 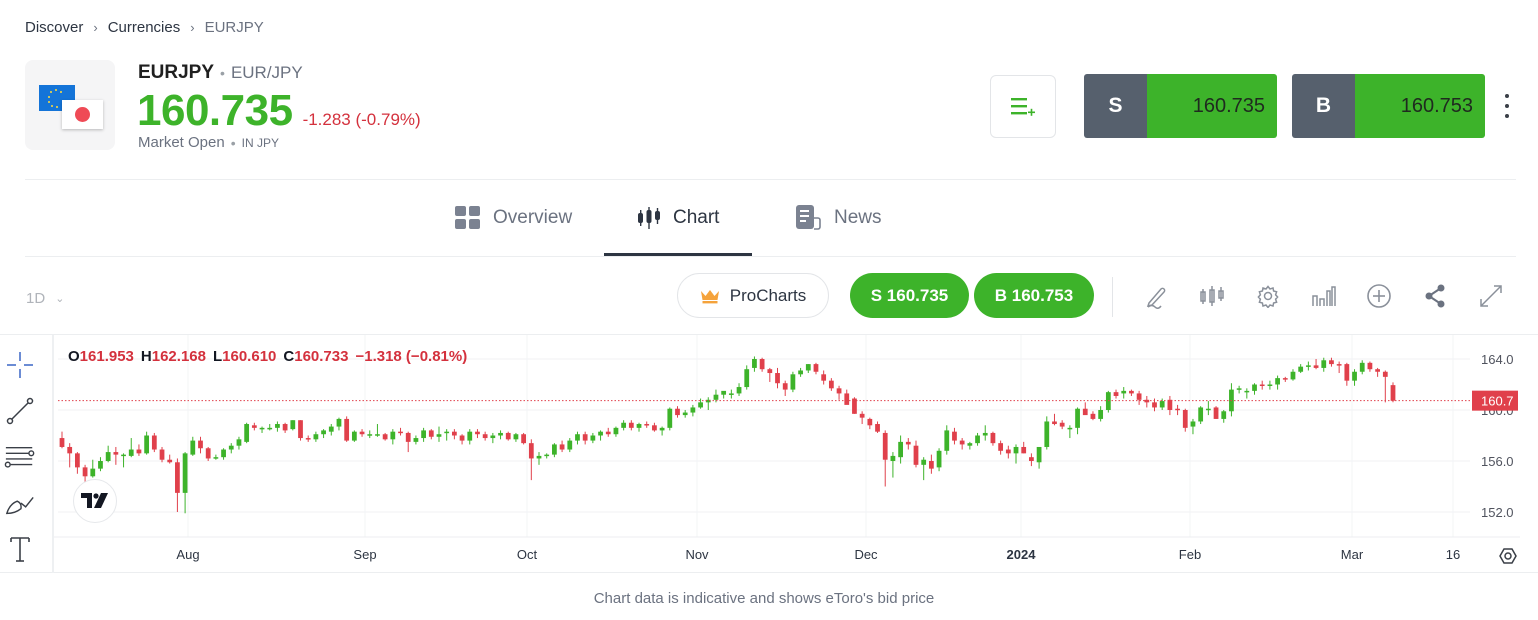 What do you see at coordinates (1212, 296) in the screenshot?
I see `chart-type-icon` at bounding box center [1212, 296].